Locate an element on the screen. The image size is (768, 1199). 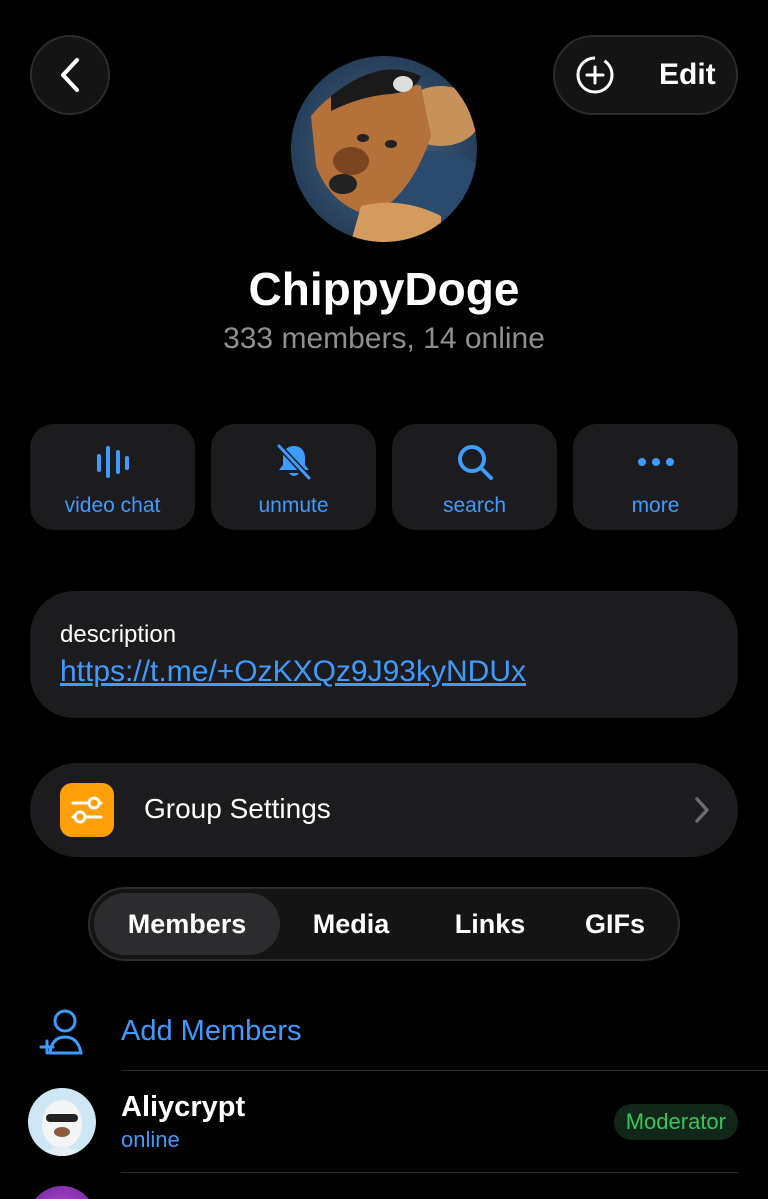
action-label: search is located at coordinates (474, 505).